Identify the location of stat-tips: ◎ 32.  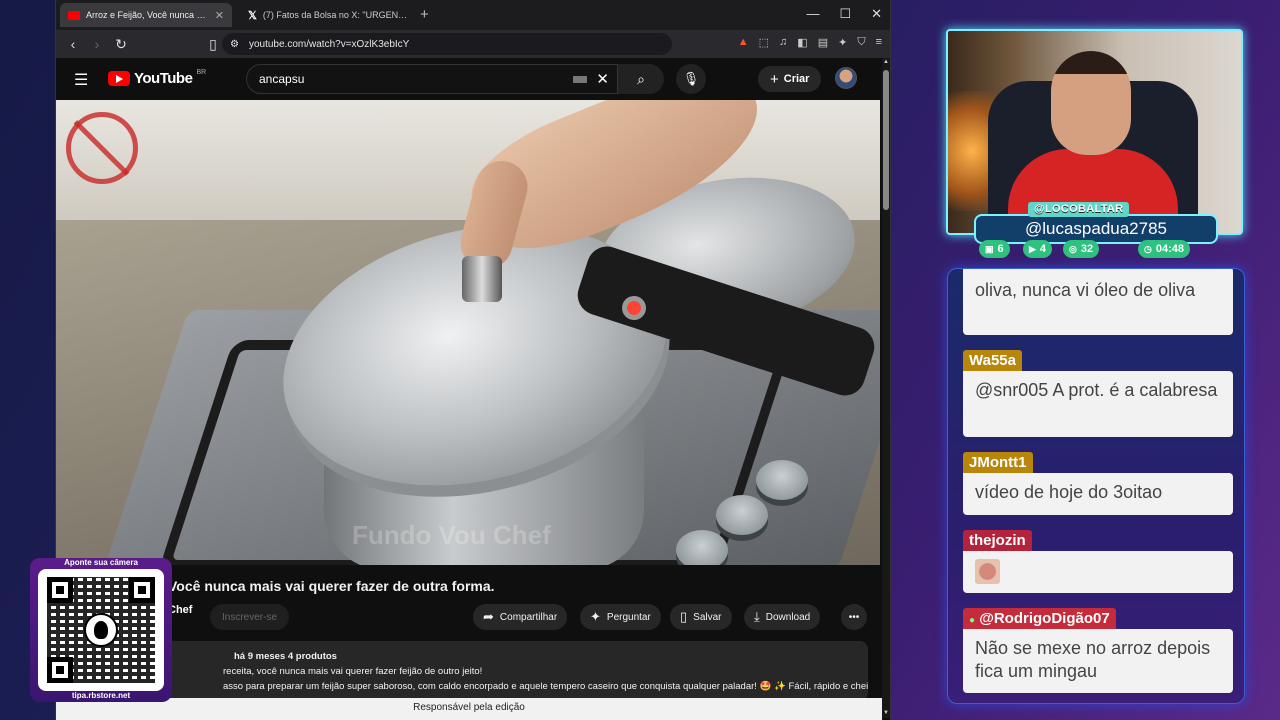
(1081, 249).